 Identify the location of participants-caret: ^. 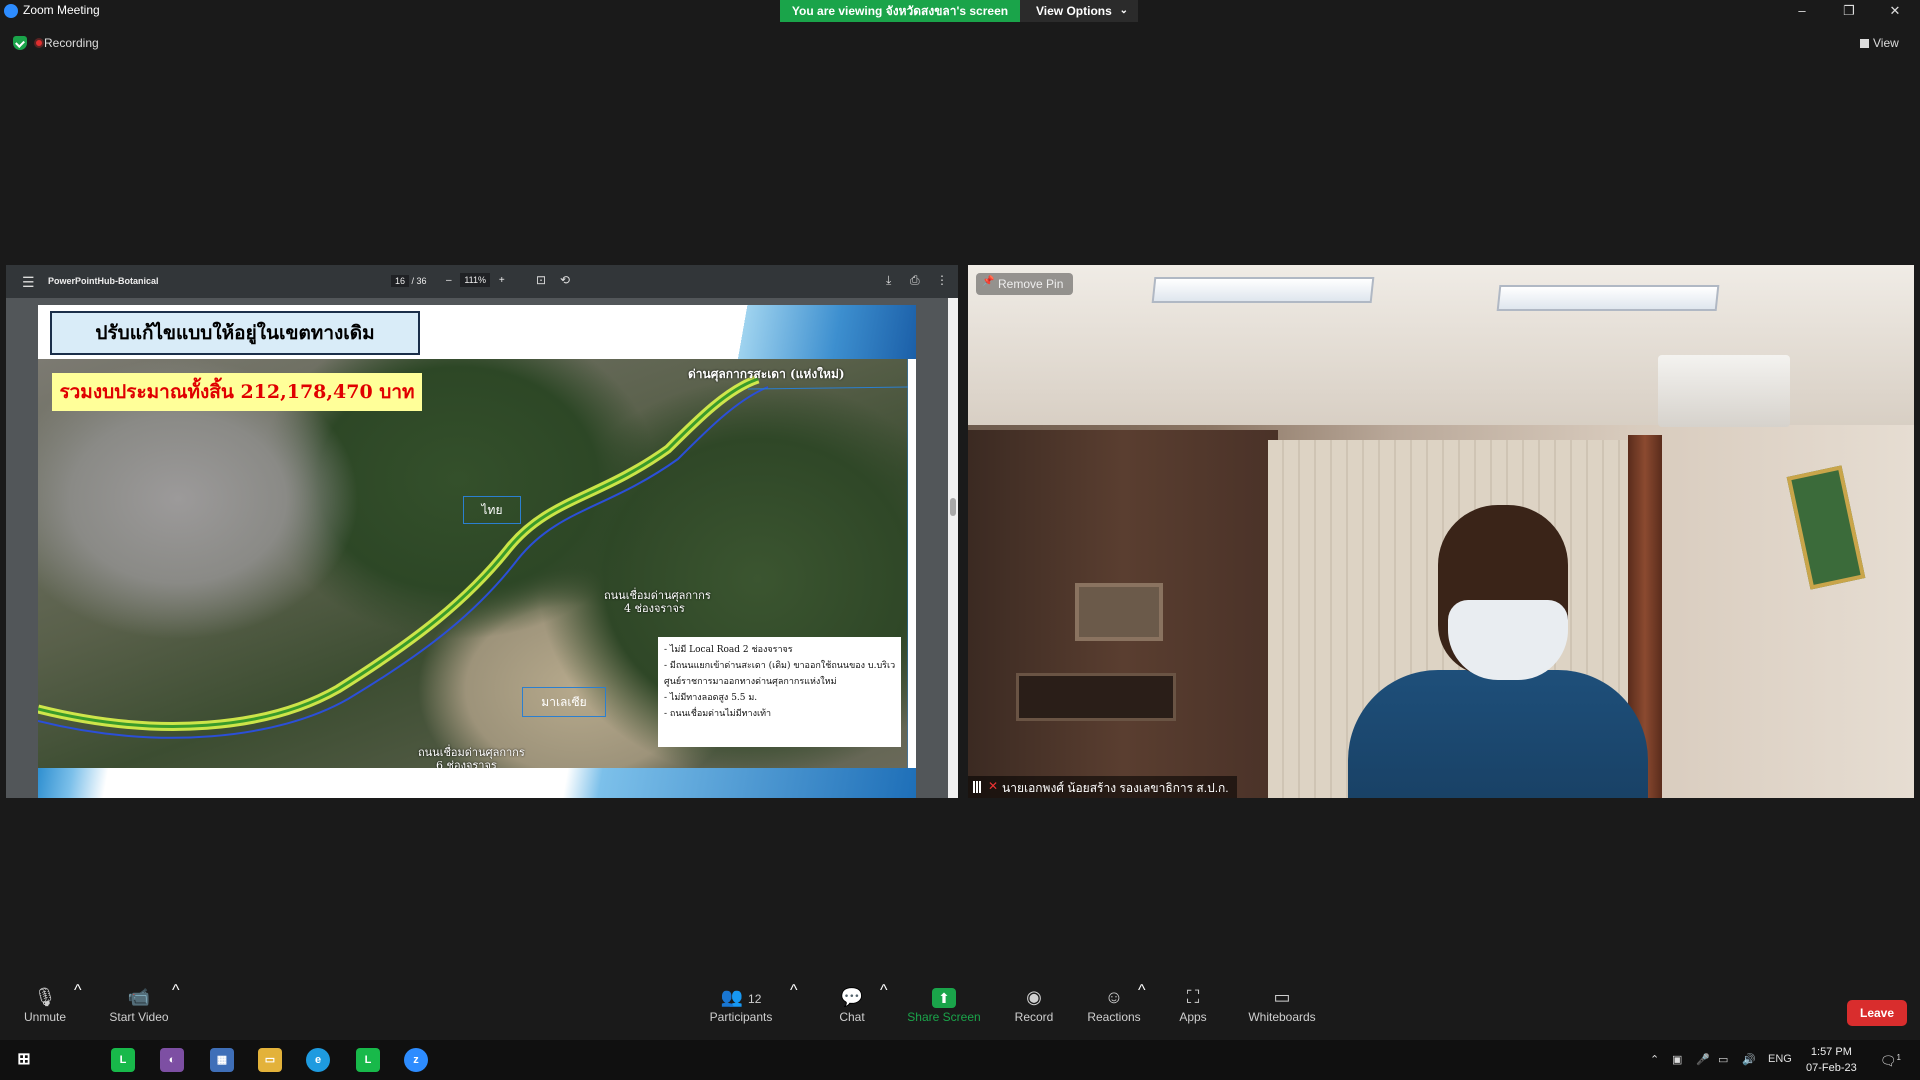
(794, 991).